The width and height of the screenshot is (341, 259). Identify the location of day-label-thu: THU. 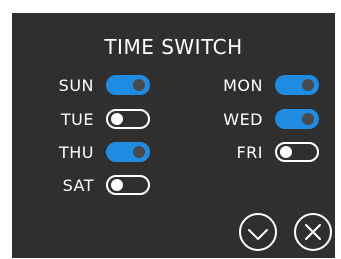
(76, 152).